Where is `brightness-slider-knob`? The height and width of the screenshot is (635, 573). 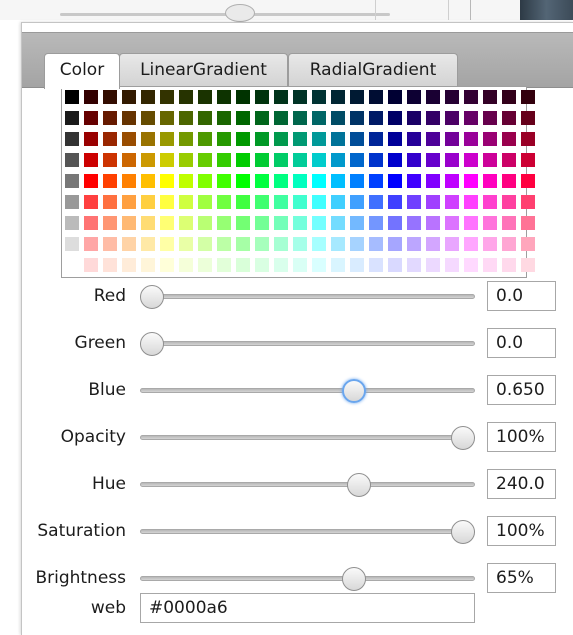 brightness-slider-knob is located at coordinates (354, 579).